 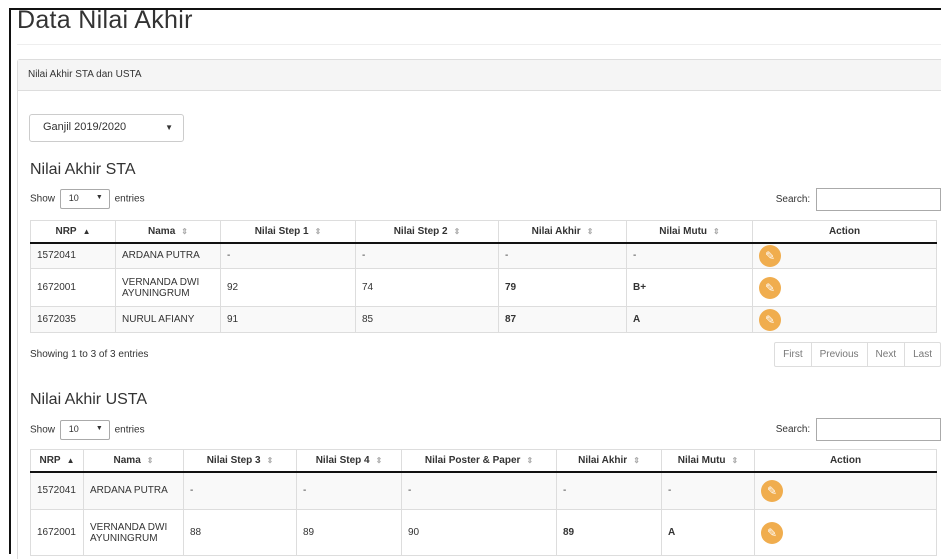 What do you see at coordinates (73, 232) in the screenshot?
I see `sta-col-nrp: NRP ▲` at bounding box center [73, 232].